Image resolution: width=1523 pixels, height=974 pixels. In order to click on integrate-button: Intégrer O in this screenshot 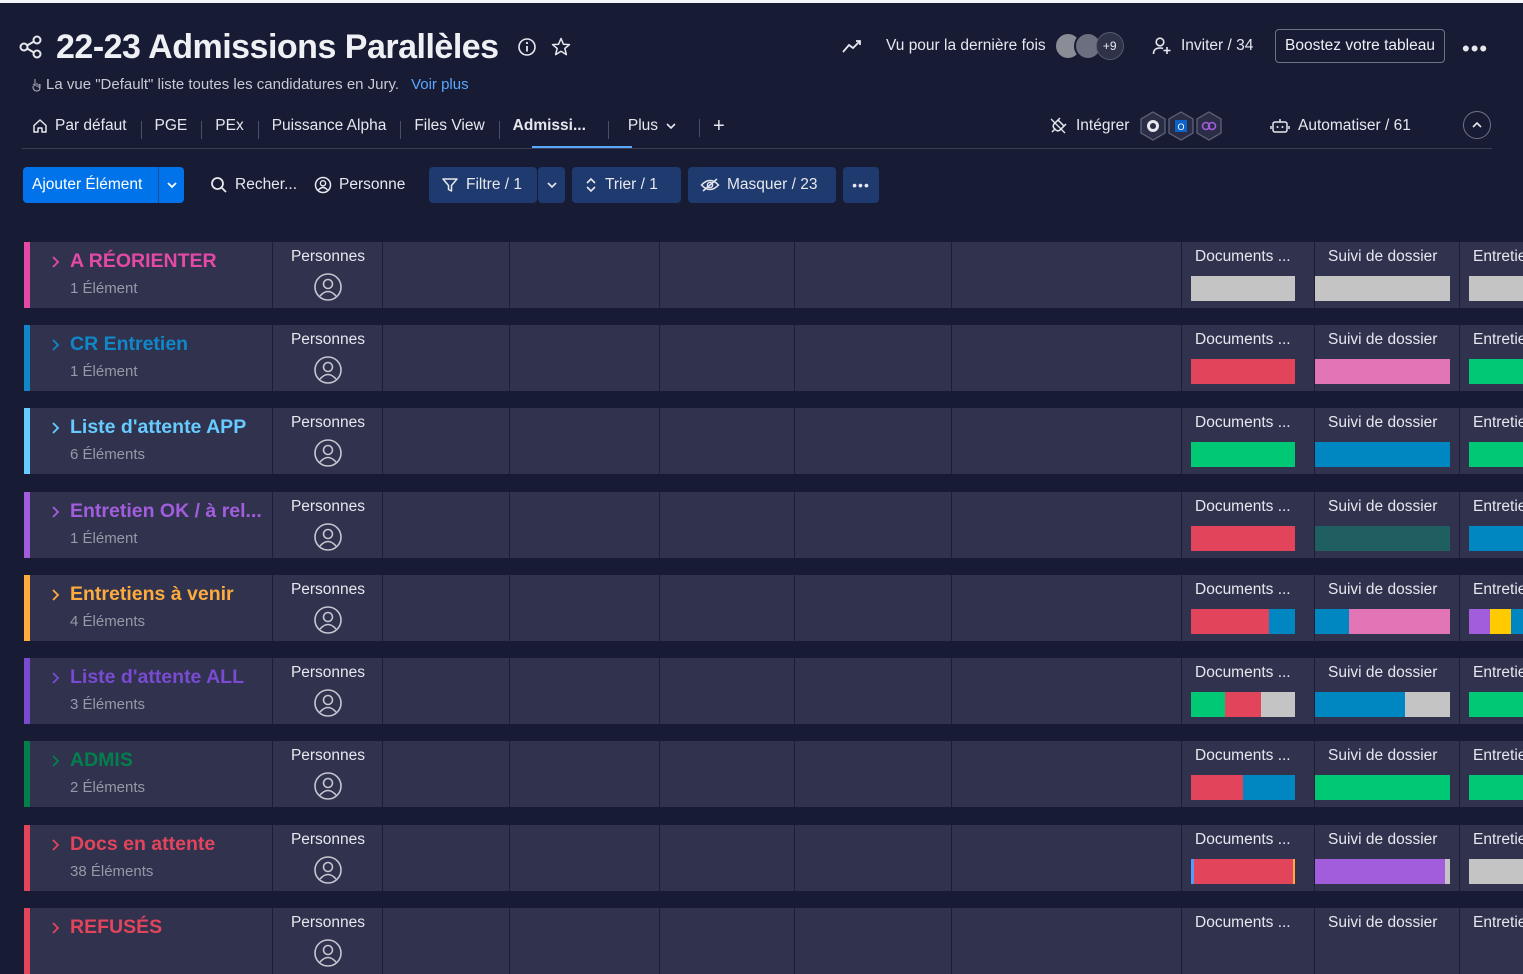, I will do `click(1135, 126)`.